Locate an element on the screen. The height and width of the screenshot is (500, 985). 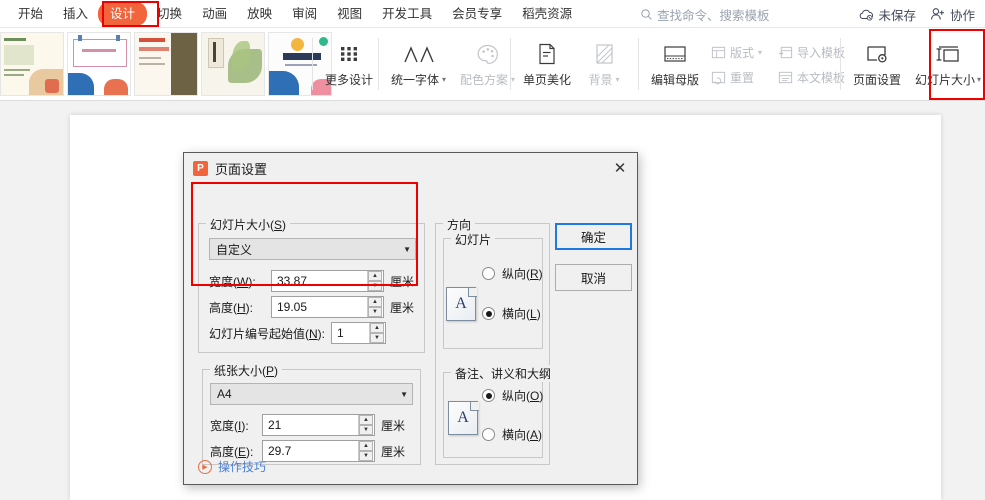
paper-width-stepper: ▲ ▼ is located at coordinates (365, 425).